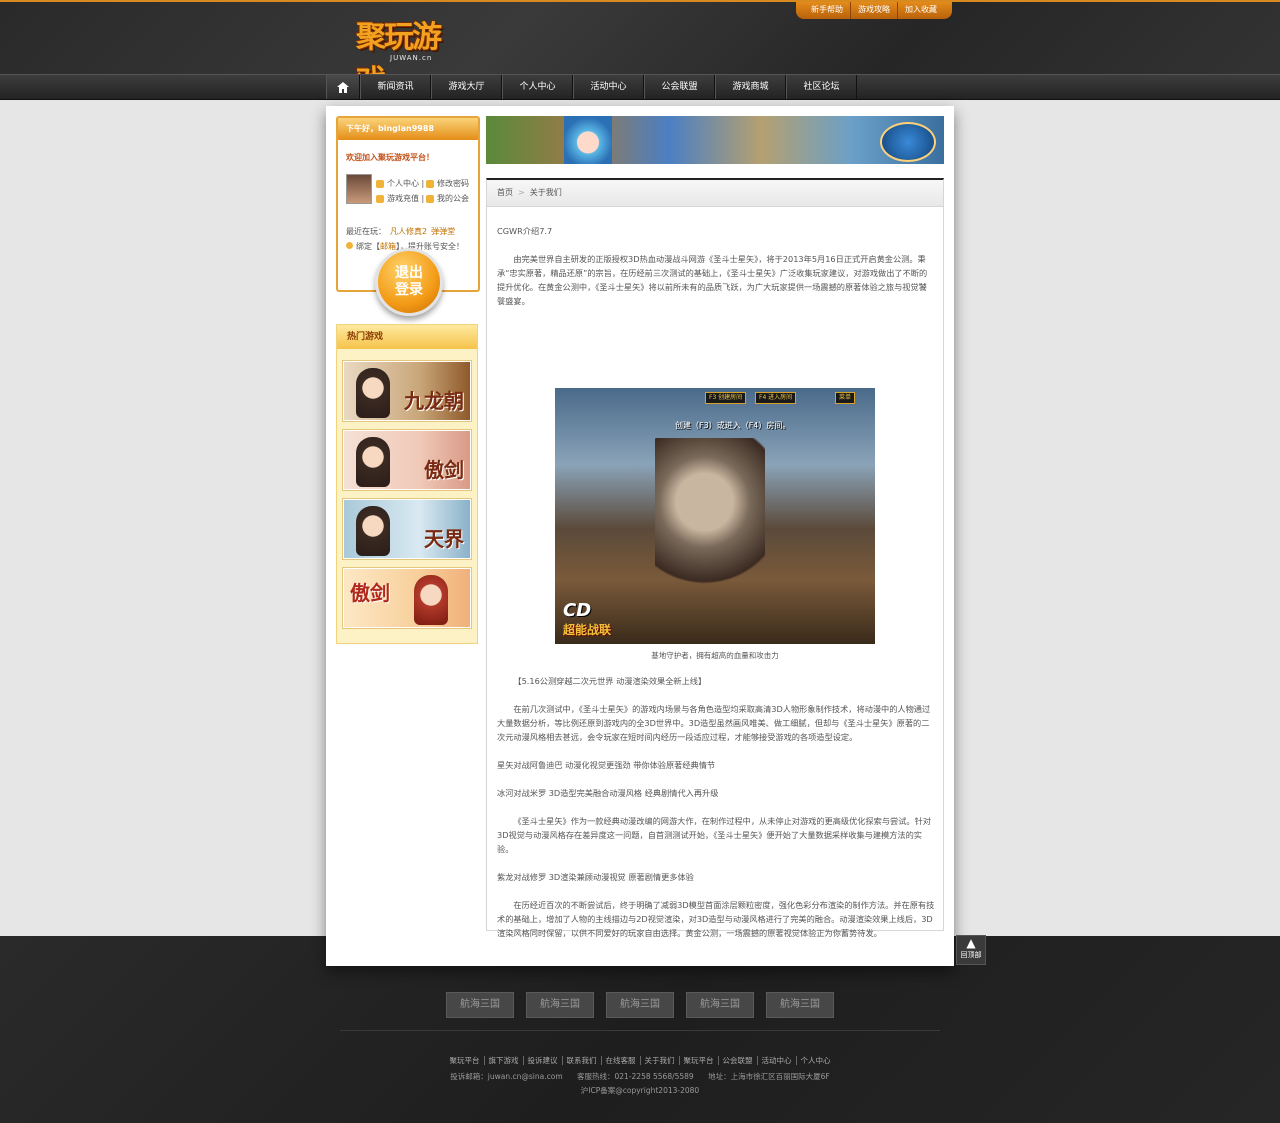  I want to click on game-banner-aojian-2: 傲剑, so click(407, 598).